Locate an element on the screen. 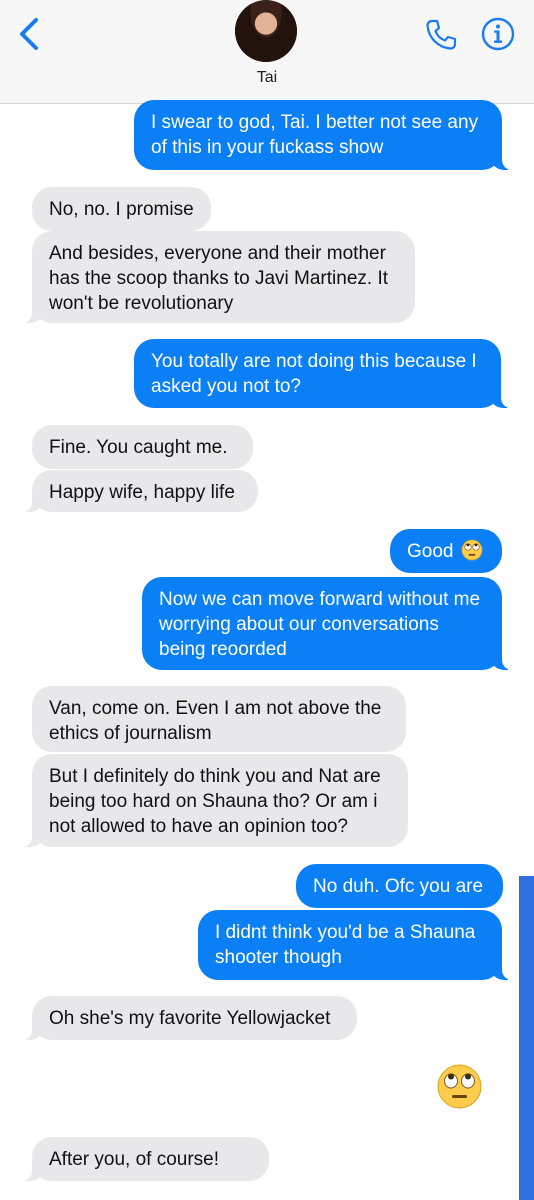  message-text: After you, of course! is located at coordinates (134, 1159).